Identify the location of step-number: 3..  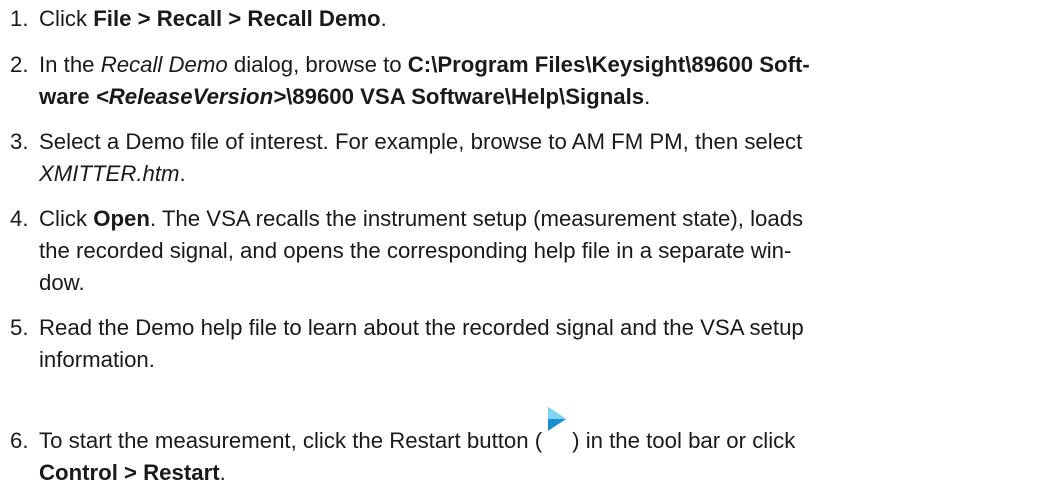
(19, 141).